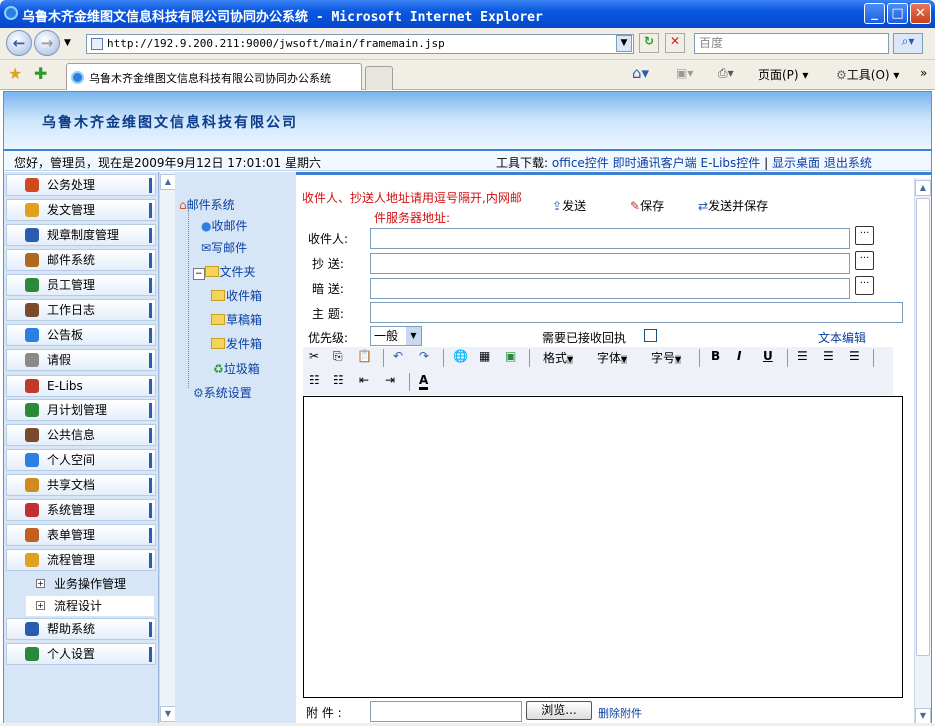  I want to click on tree-folder: − 文件夹, so click(224, 271).